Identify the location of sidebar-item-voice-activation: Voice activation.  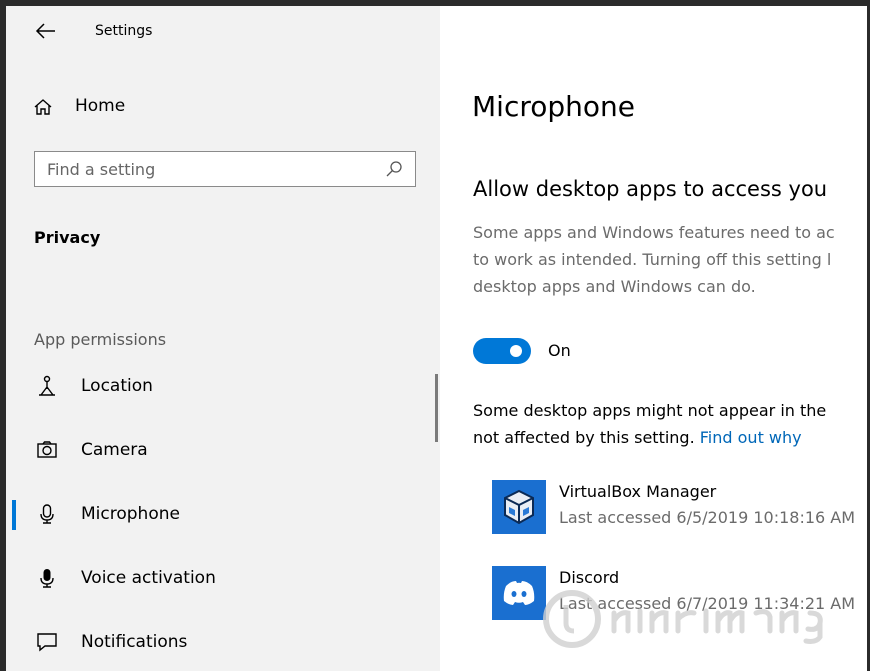
(222, 578).